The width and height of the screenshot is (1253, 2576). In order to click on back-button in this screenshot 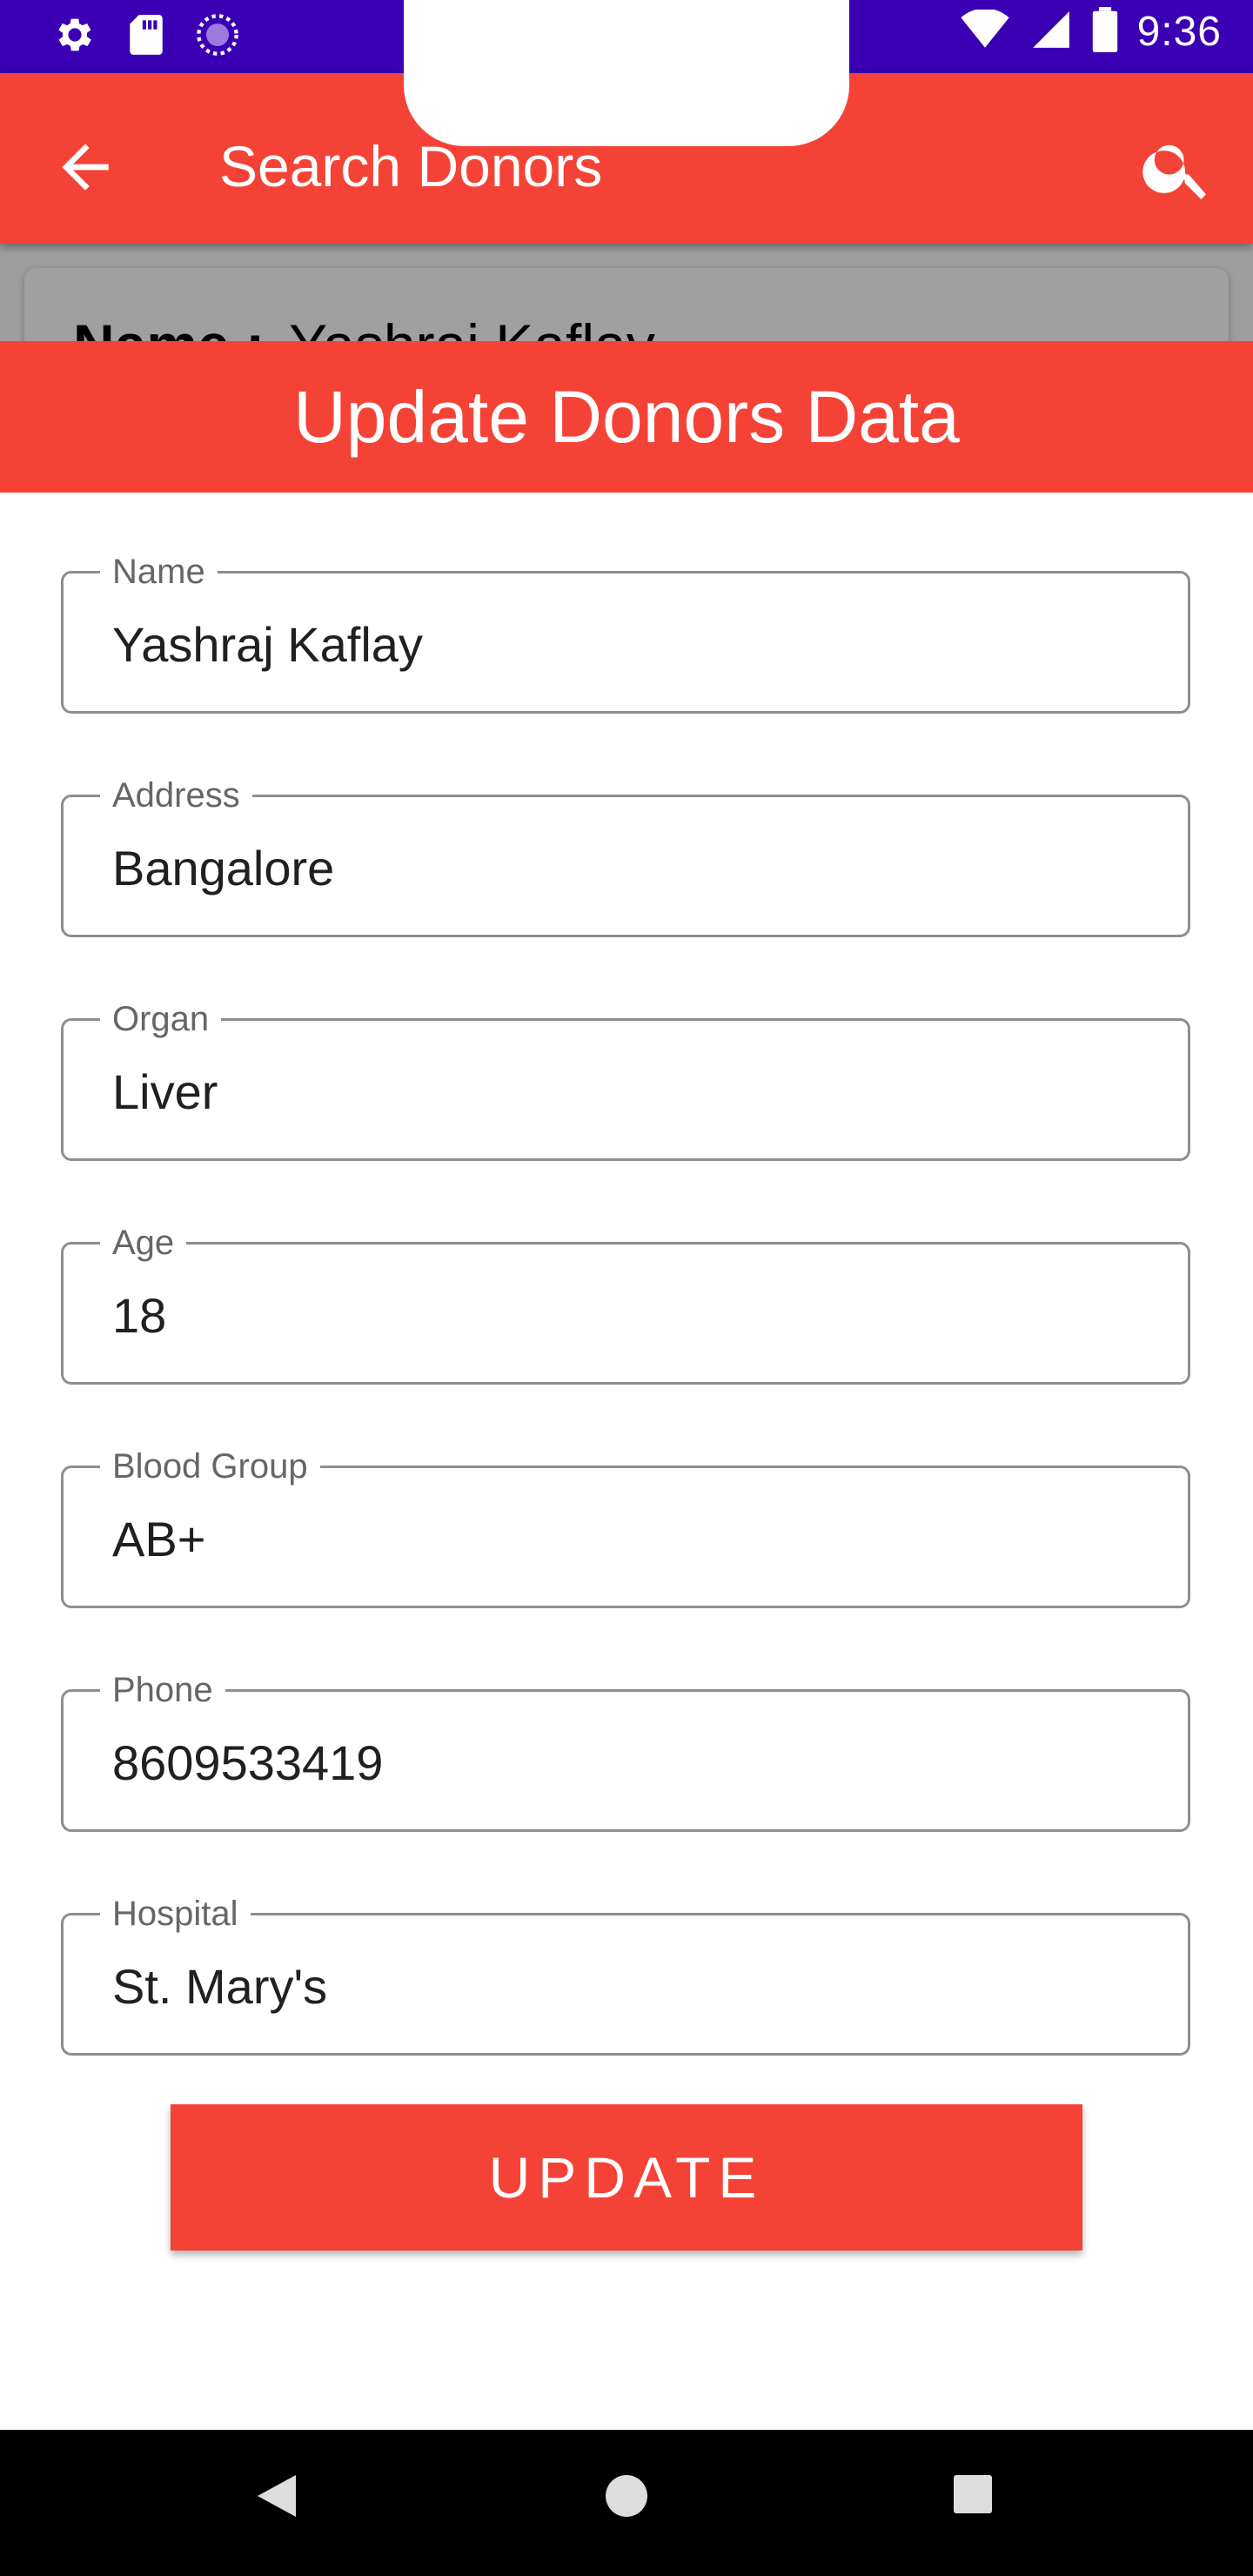, I will do `click(85, 167)`.